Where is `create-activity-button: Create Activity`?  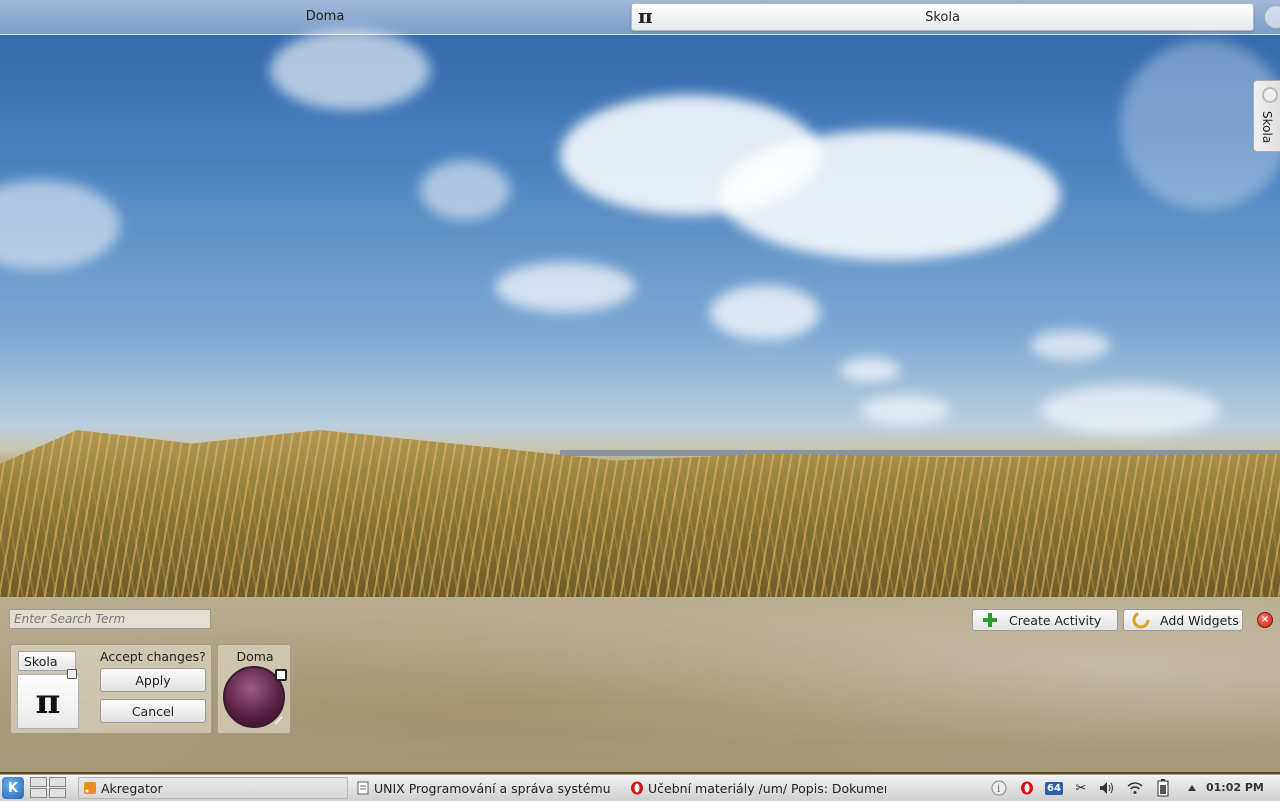 create-activity-button: Create Activity is located at coordinates (1045, 620).